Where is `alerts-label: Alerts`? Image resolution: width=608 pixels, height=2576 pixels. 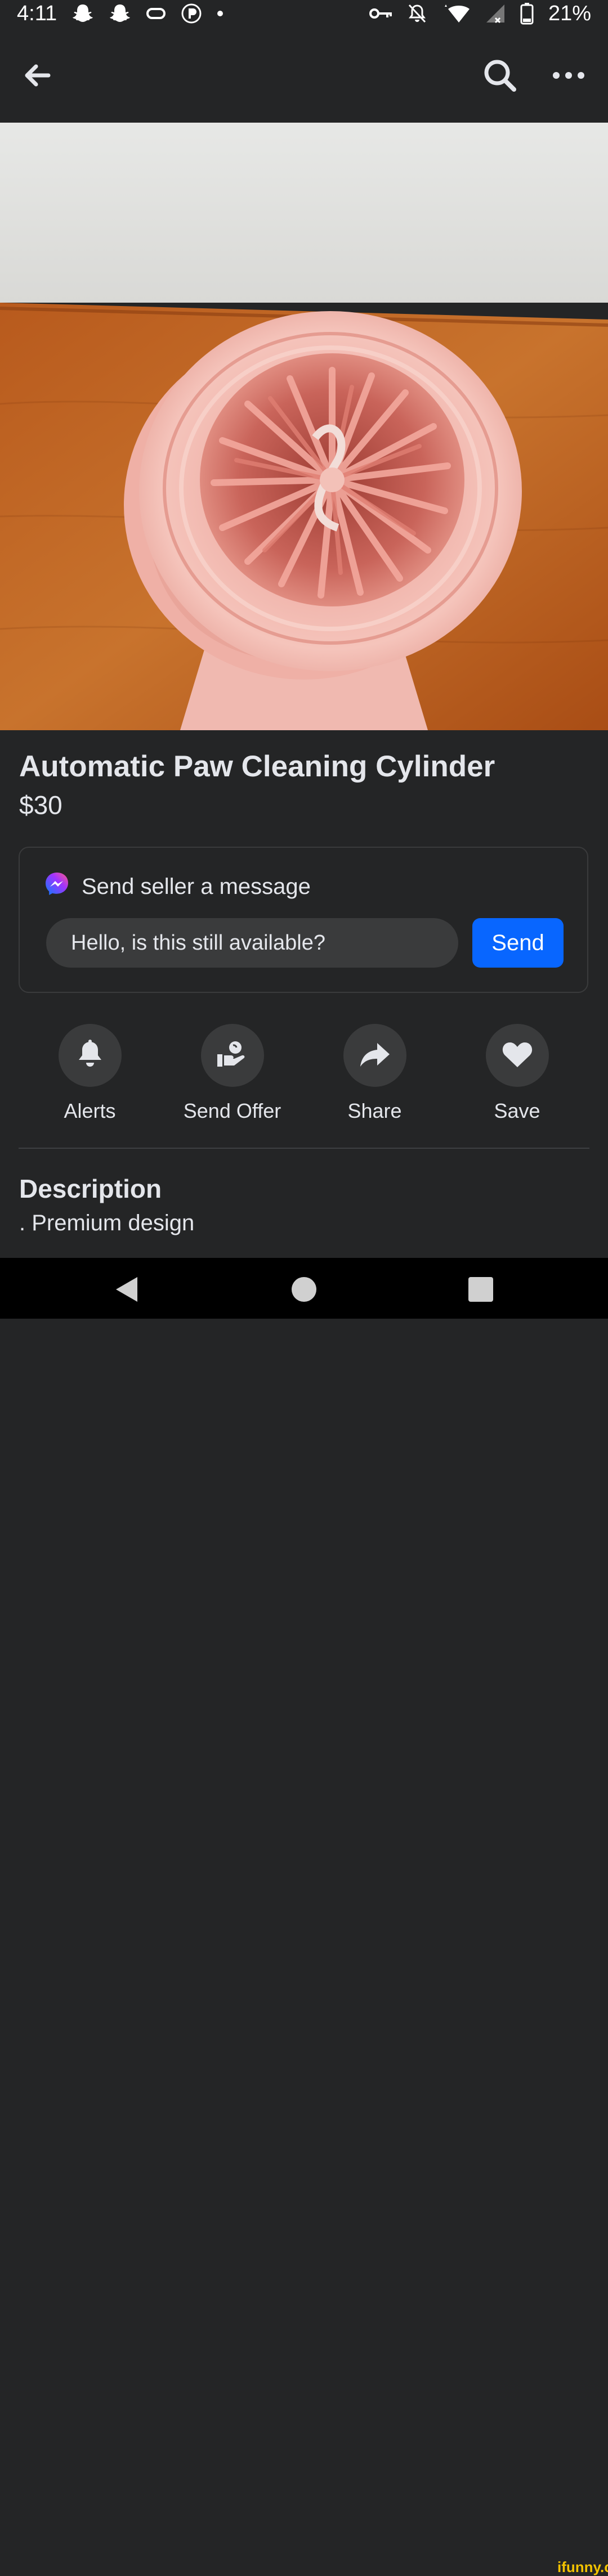
alerts-label: Alerts is located at coordinates (90, 1110).